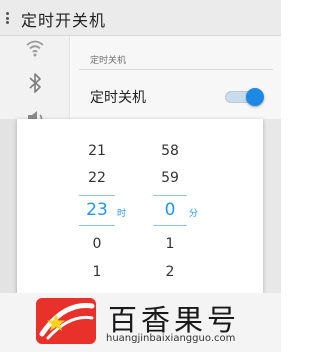 The image size is (320, 352). I want to click on hour-option: 0, so click(97, 244).